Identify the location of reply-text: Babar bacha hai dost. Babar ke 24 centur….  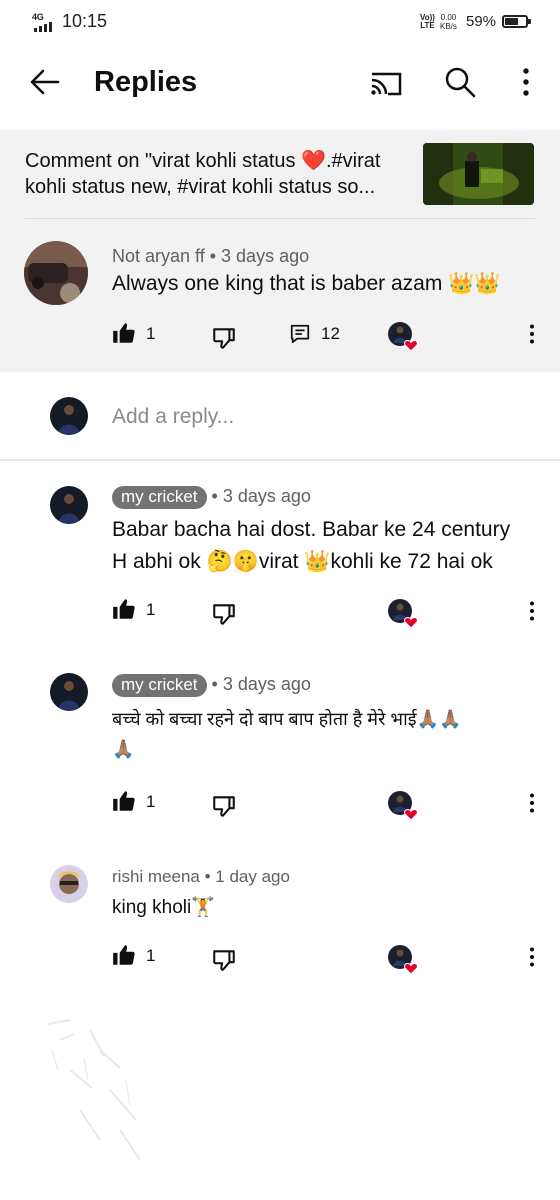
(311, 545).